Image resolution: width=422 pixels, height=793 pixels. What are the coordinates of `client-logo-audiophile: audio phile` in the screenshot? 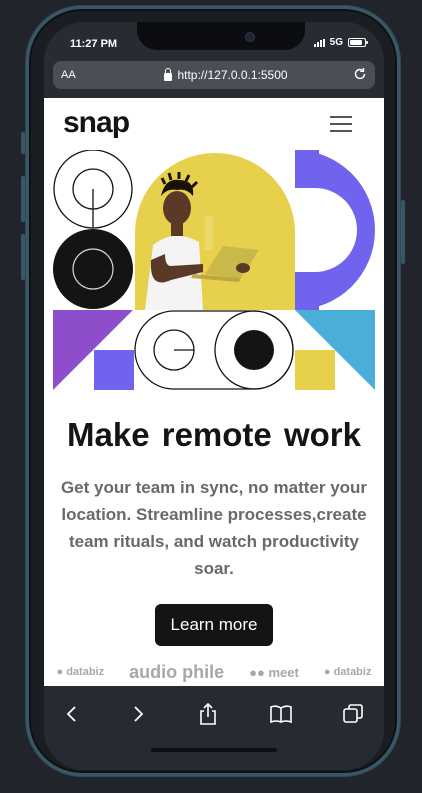 It's located at (177, 672).